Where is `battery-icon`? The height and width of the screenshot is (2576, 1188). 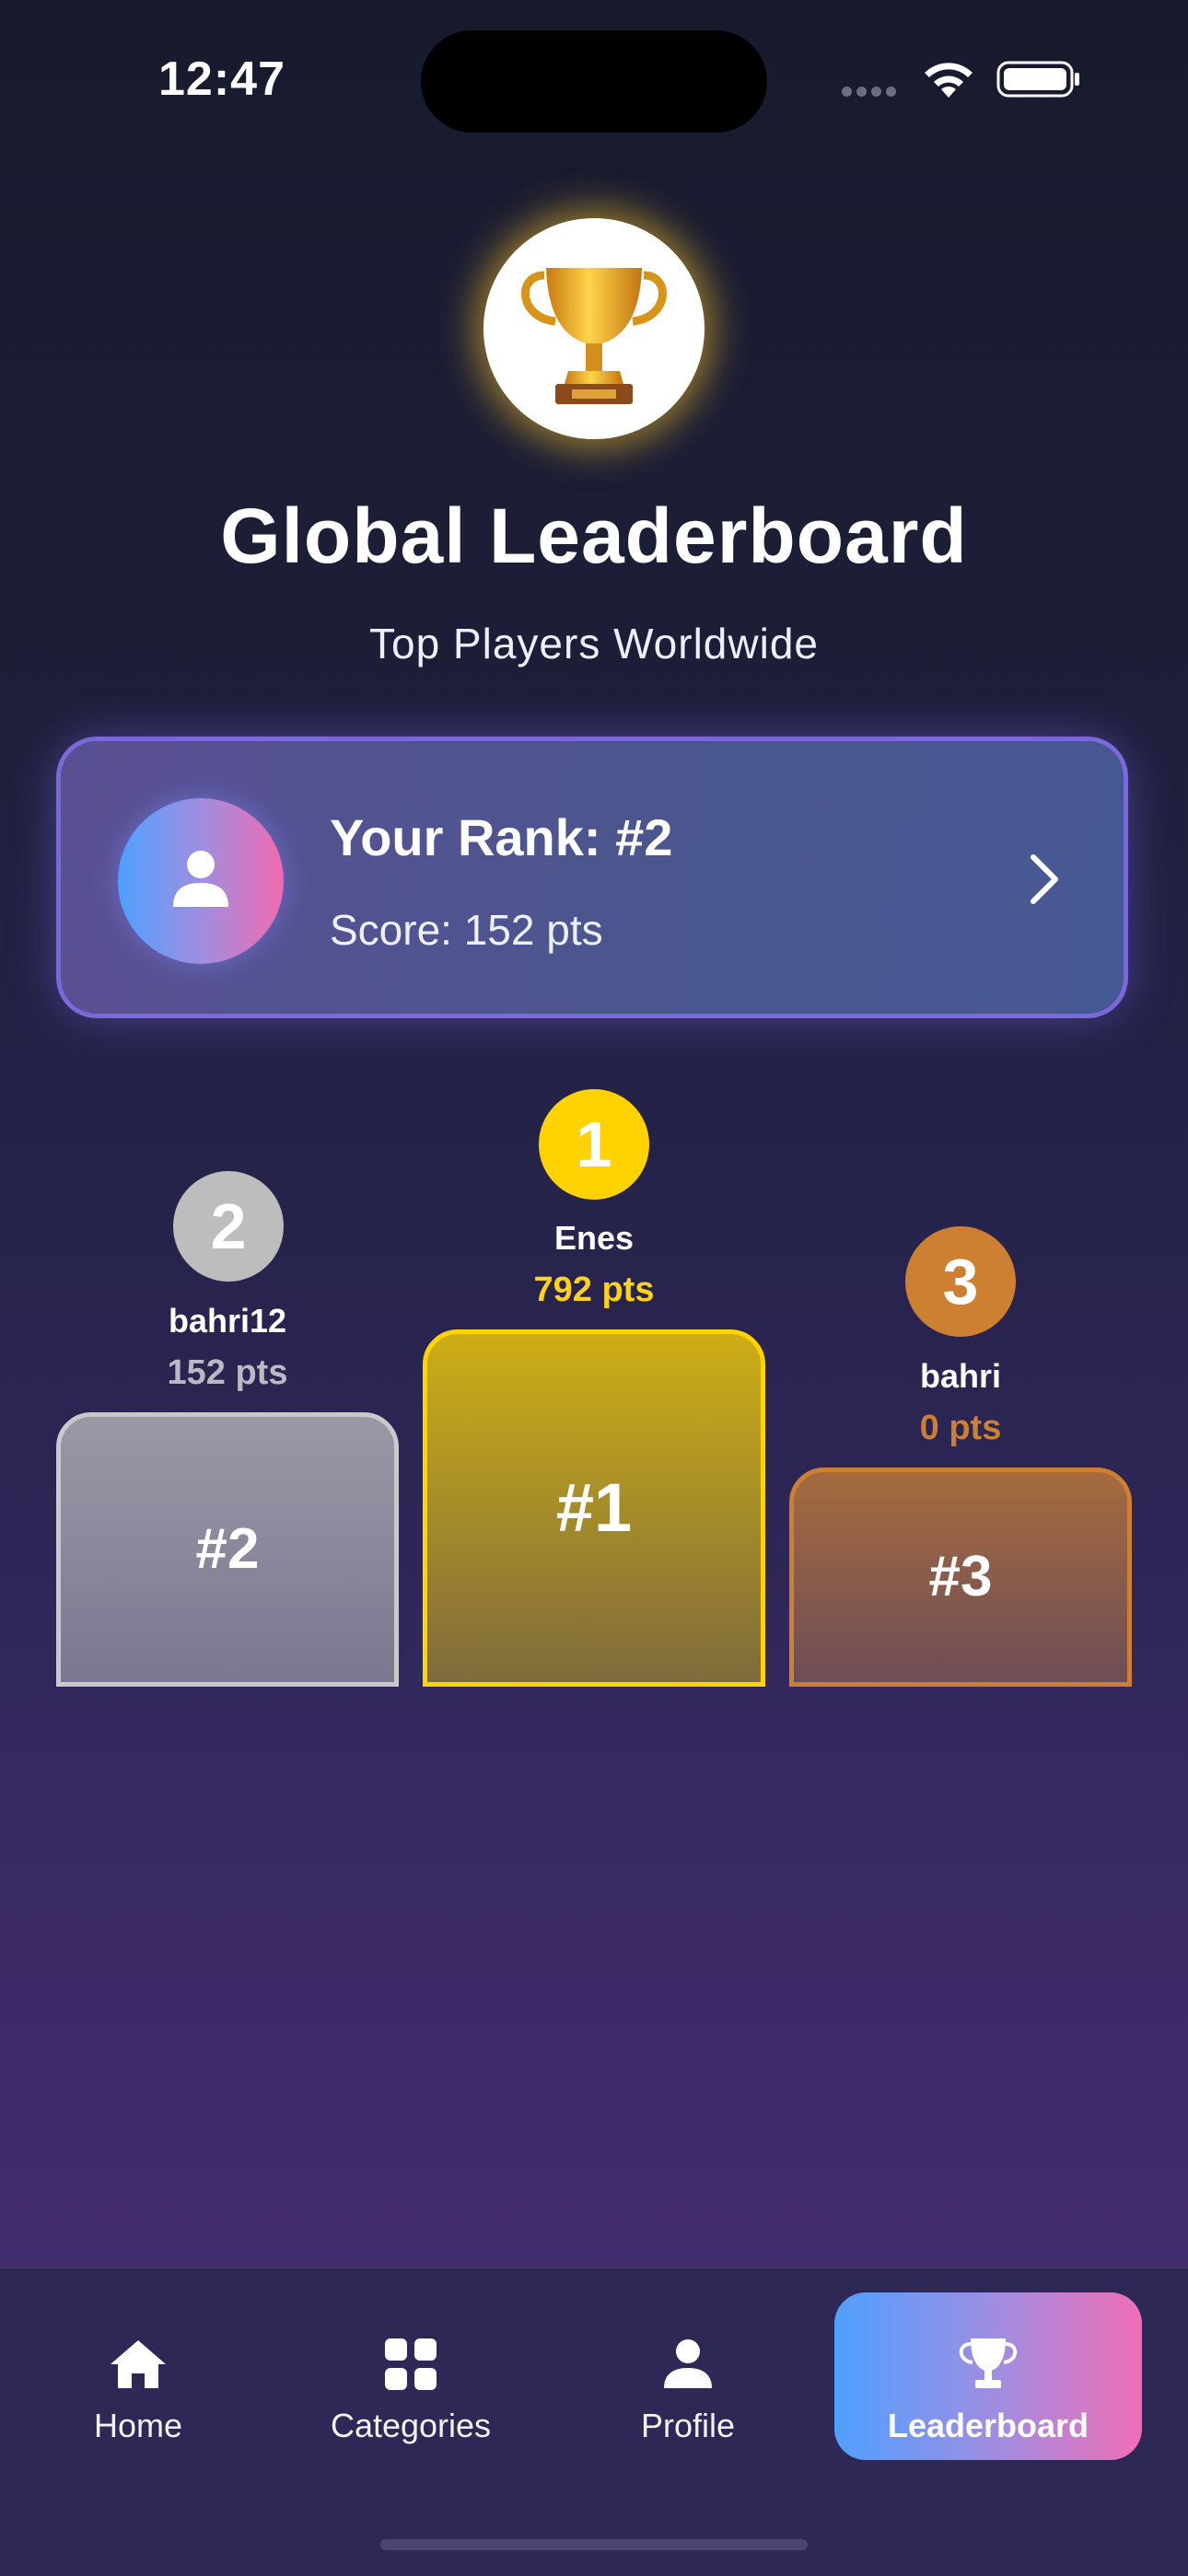
battery-icon is located at coordinates (1037, 79).